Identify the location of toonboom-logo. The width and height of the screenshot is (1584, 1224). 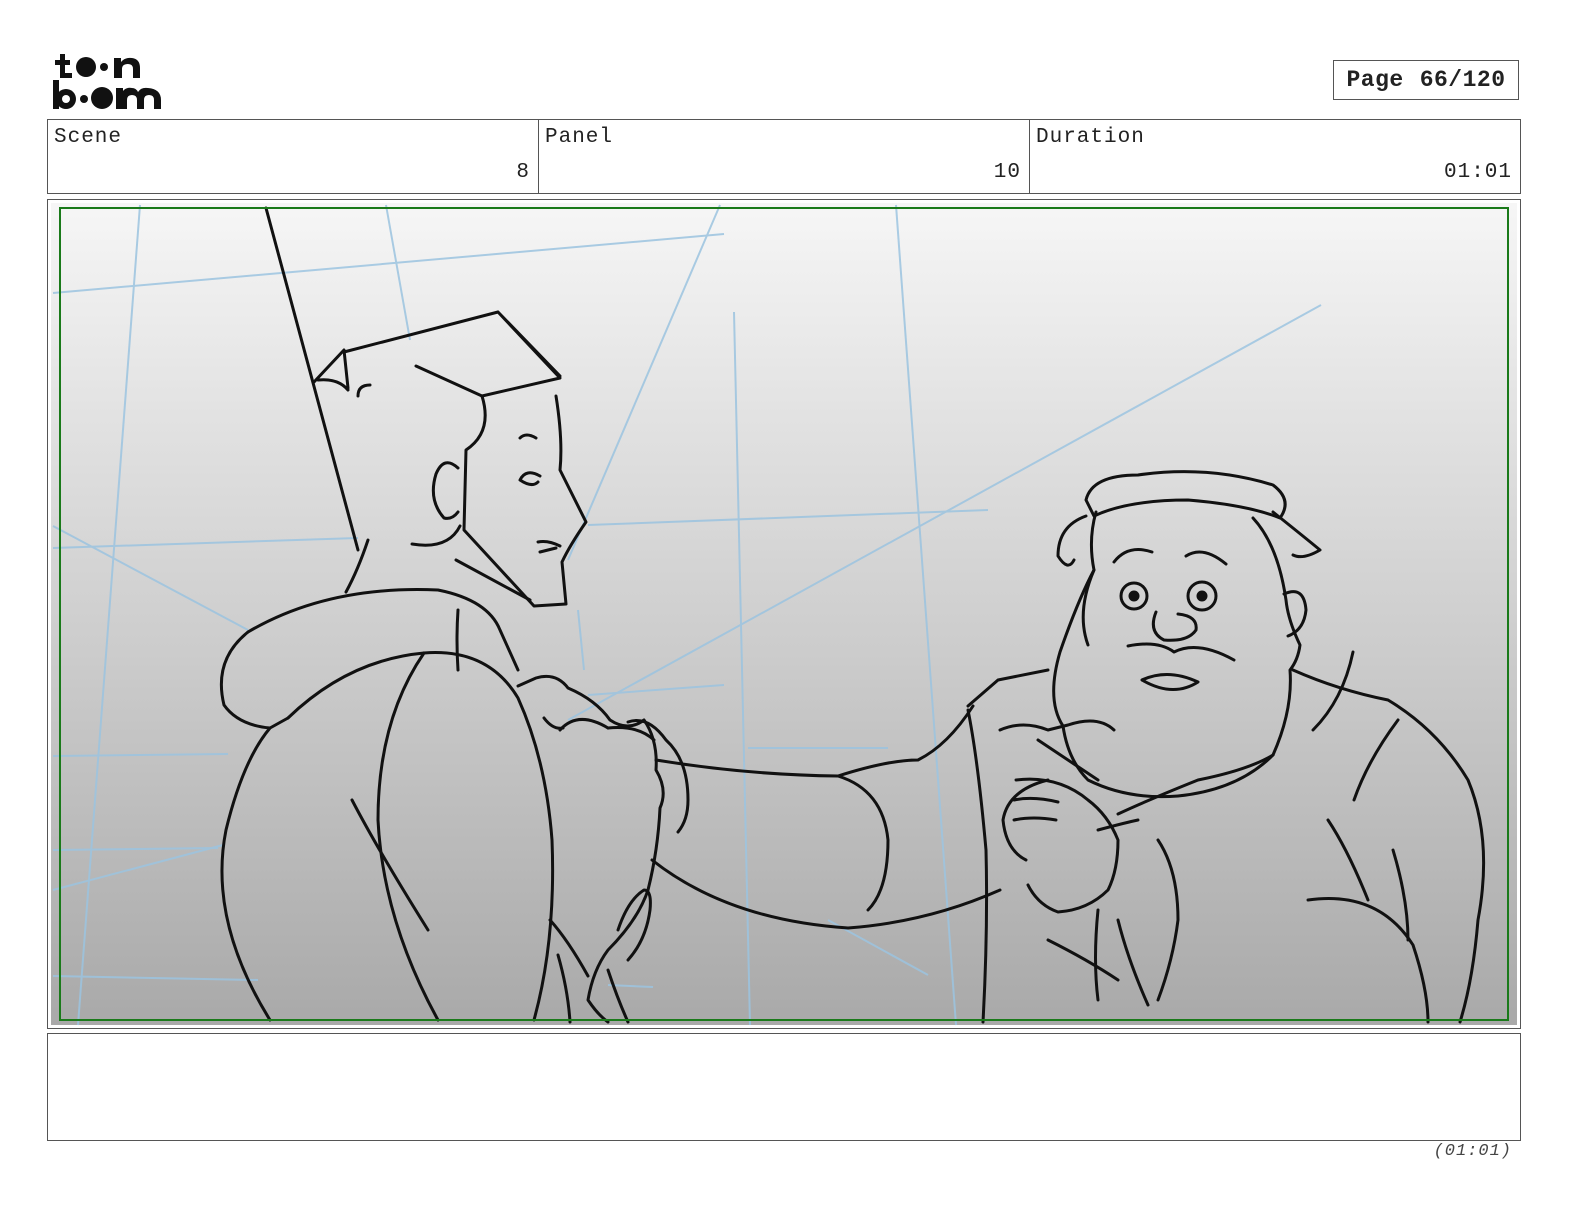
(108, 81).